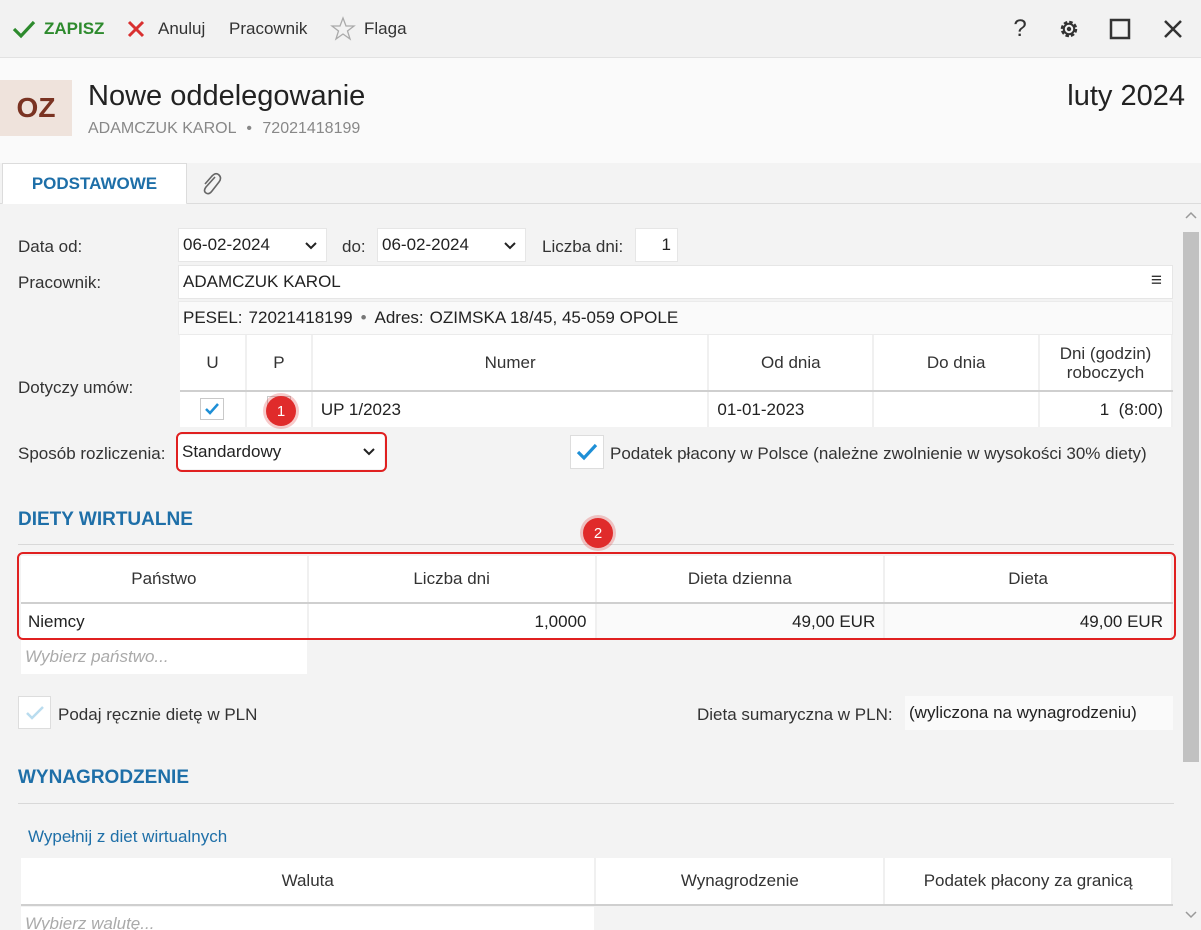 Image resolution: width=1201 pixels, height=930 pixels. What do you see at coordinates (1156, 281) in the screenshot?
I see `hamburger-icon: ≡` at bounding box center [1156, 281].